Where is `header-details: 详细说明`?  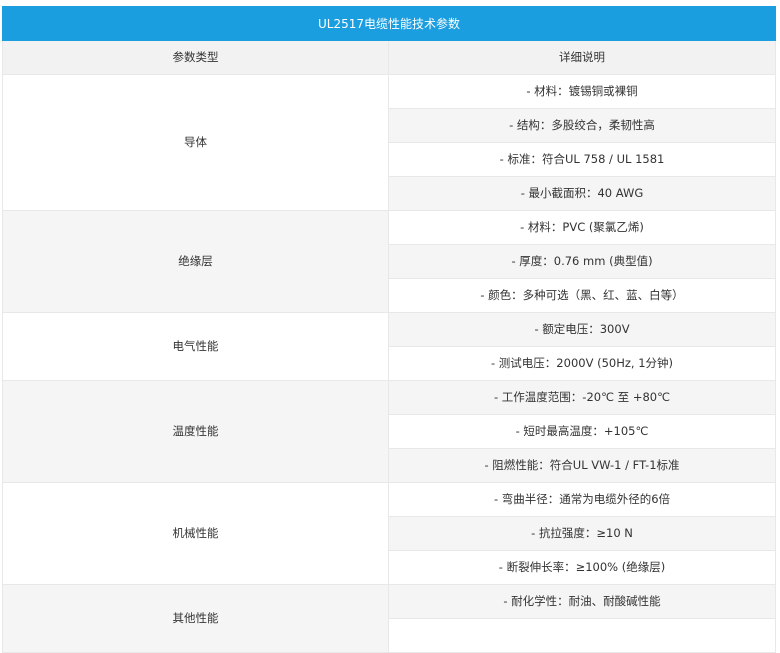
header-details: 详细说明 is located at coordinates (582, 57).